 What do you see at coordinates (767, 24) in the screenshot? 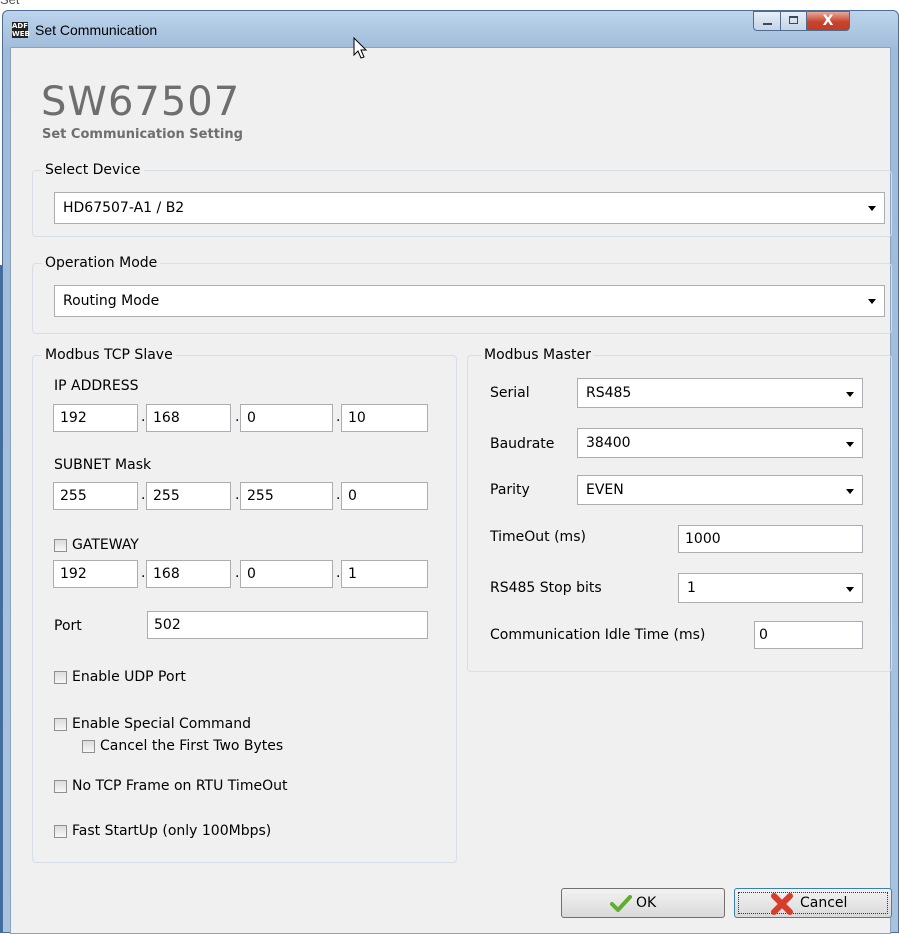
I see `minimize-icon` at bounding box center [767, 24].